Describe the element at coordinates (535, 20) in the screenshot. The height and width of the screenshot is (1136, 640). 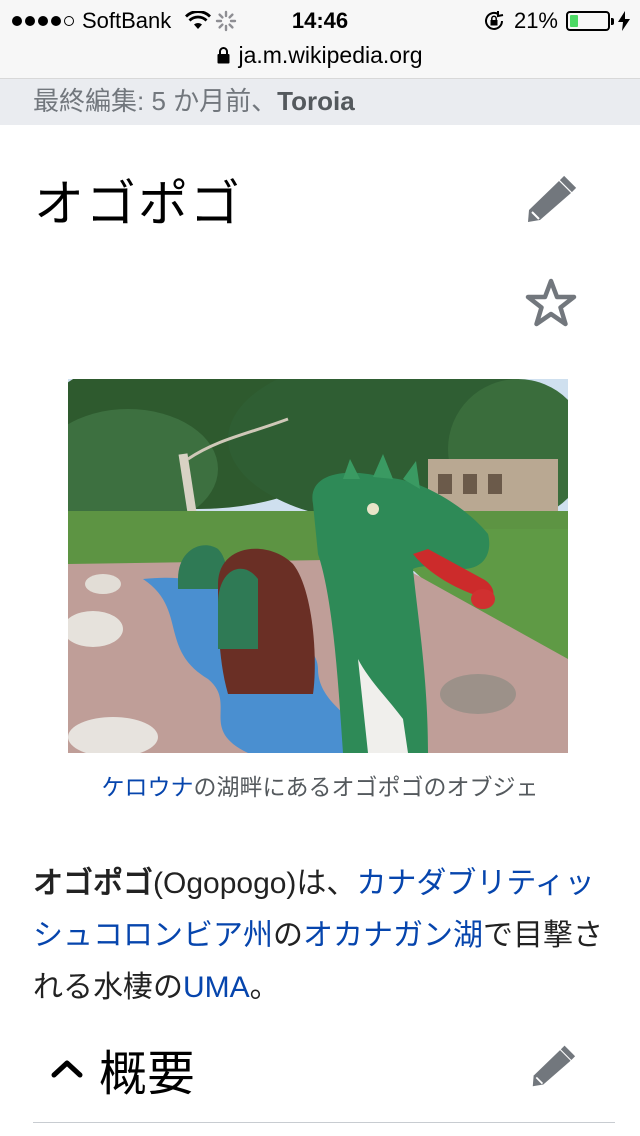
I see `battery-percent: 21%` at that location.